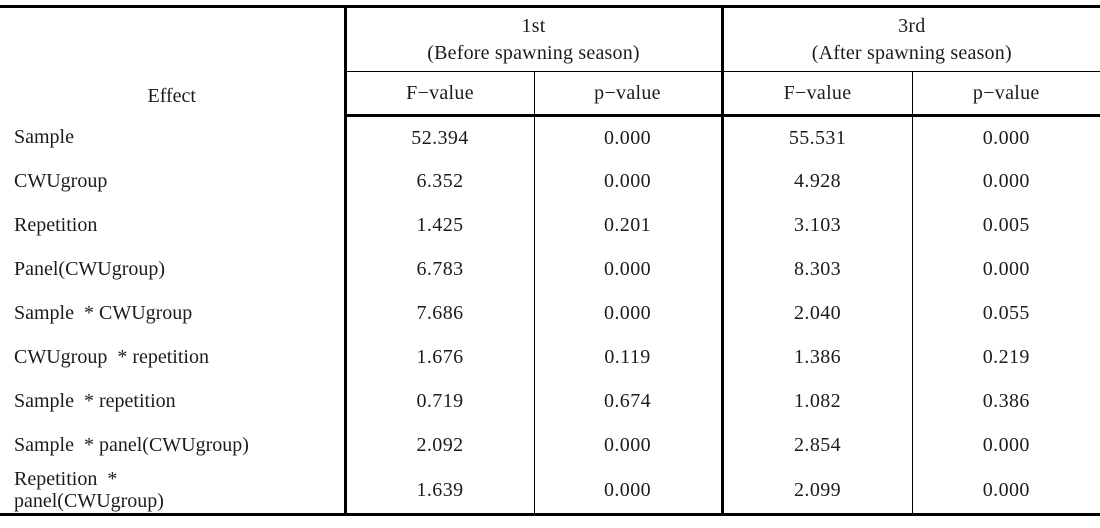 The image size is (1100, 528). What do you see at coordinates (1005, 401) in the screenshot?
I see `cell-p-value-third: 0.386` at bounding box center [1005, 401].